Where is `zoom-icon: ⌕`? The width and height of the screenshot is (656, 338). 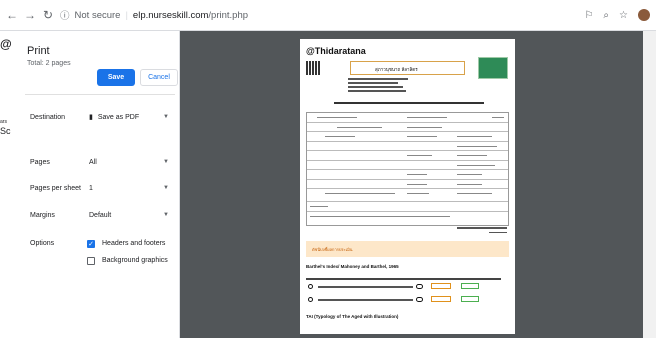 zoom-icon: ⌕ is located at coordinates (606, 15).